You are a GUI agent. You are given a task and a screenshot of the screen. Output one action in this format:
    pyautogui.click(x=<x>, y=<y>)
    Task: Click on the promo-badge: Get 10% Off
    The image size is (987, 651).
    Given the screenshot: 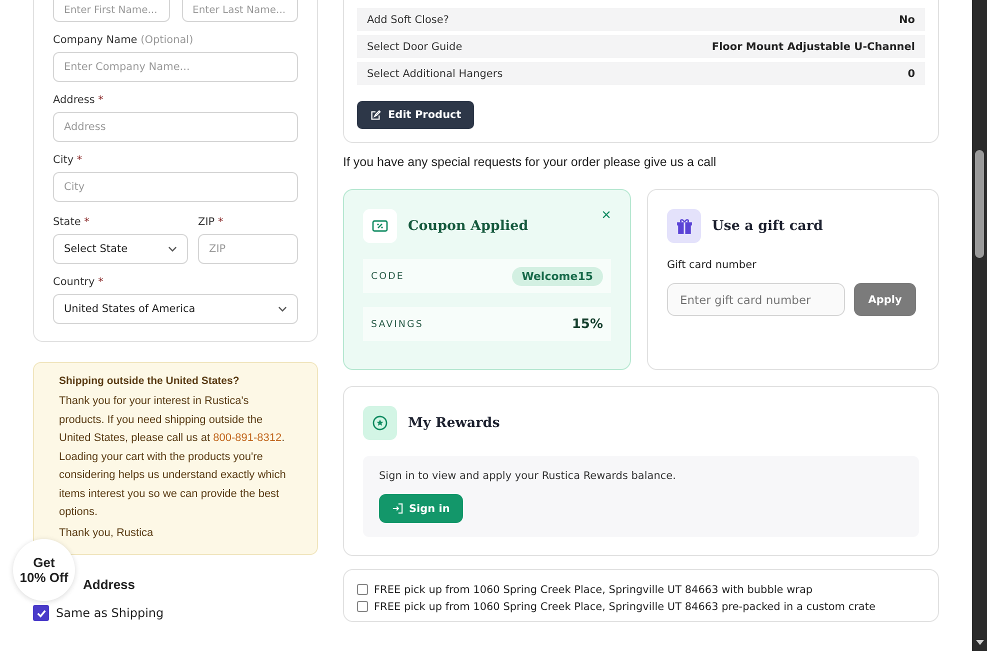 What is the action you would take?
    pyautogui.click(x=44, y=570)
    